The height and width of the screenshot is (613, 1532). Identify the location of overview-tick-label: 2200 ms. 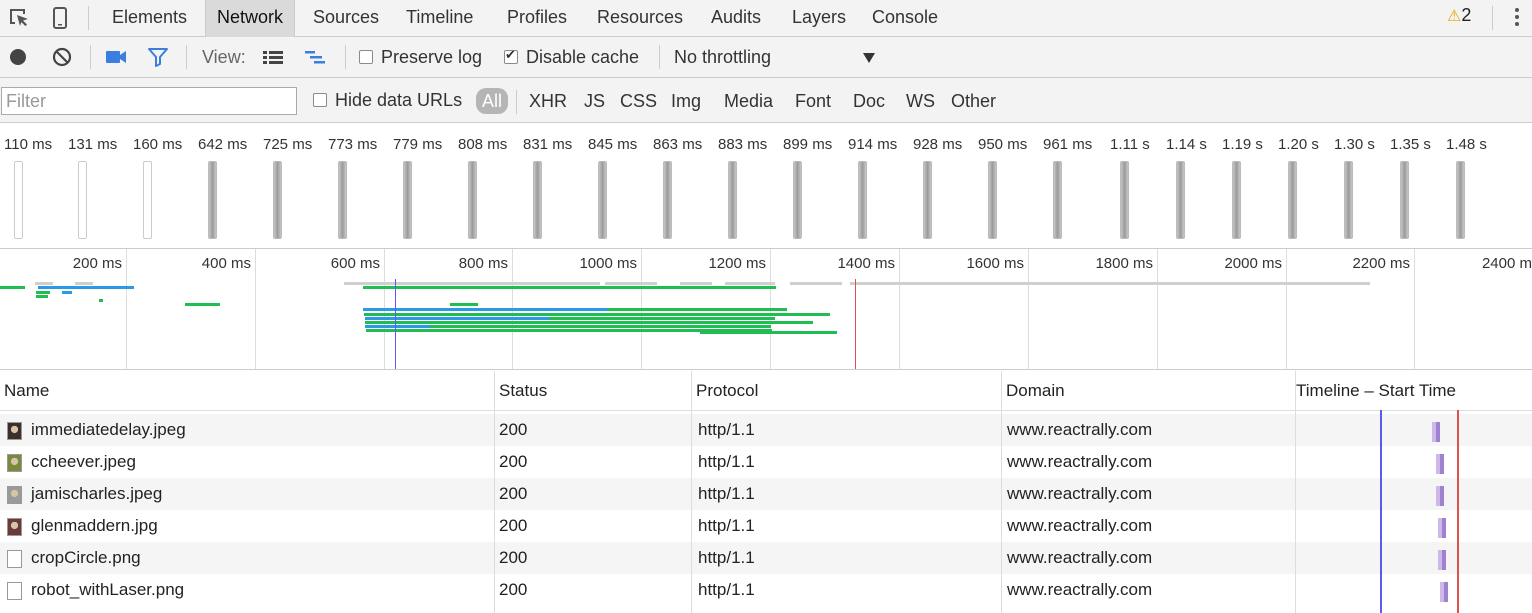
(1381, 263).